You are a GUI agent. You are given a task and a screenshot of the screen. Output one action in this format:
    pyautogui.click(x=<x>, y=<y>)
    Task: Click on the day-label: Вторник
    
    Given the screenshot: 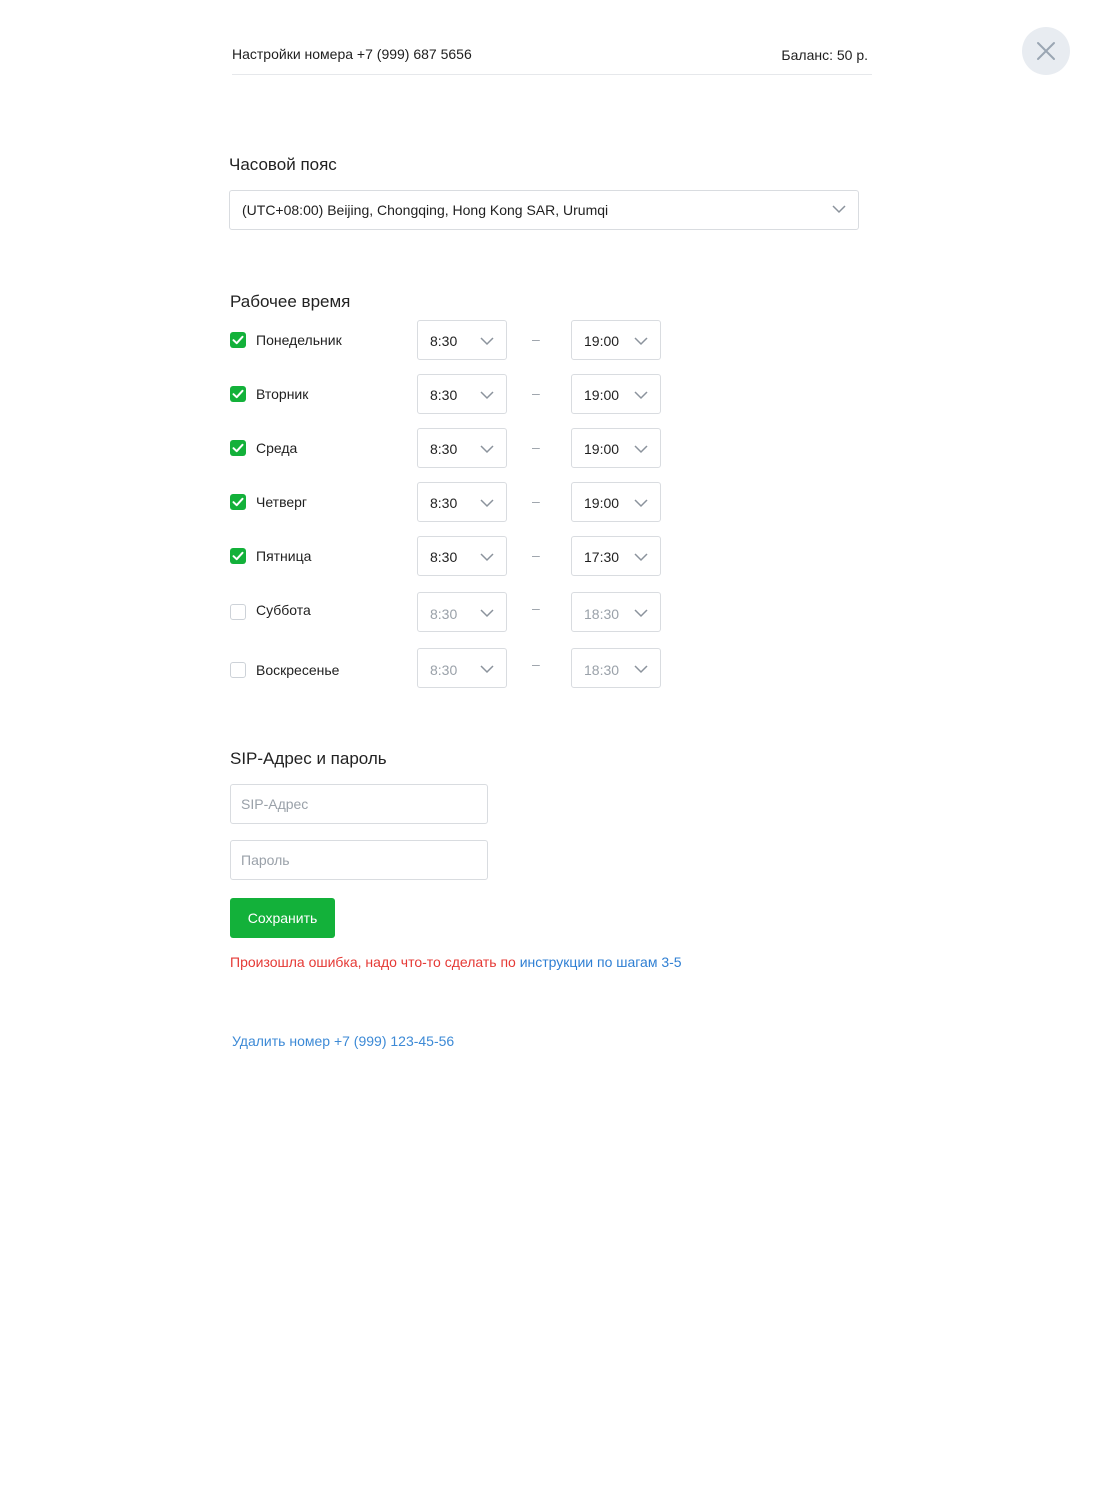 What is the action you would take?
    pyautogui.click(x=282, y=394)
    